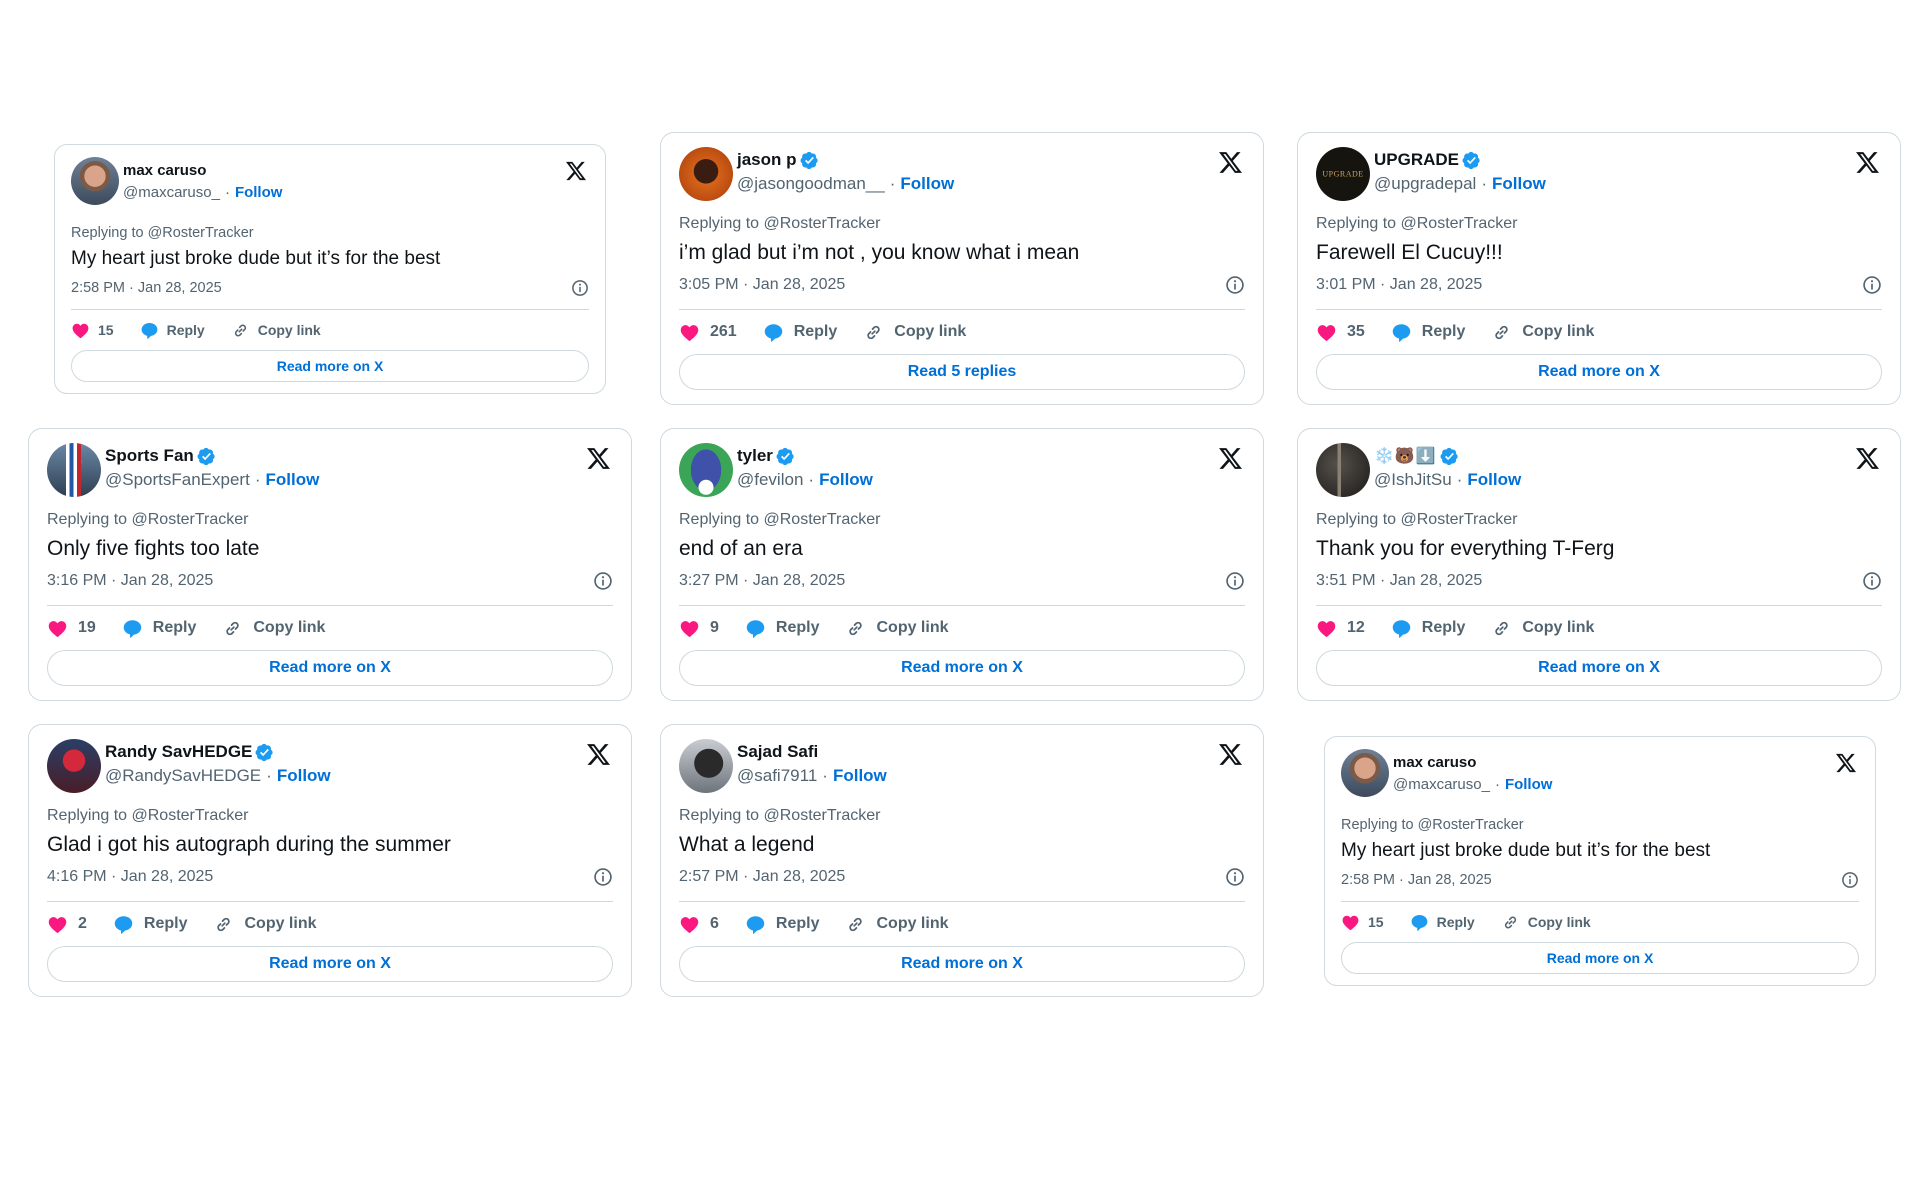 This screenshot has width=1920, height=1200. I want to click on author-handle: @IshJitSu, so click(1413, 480).